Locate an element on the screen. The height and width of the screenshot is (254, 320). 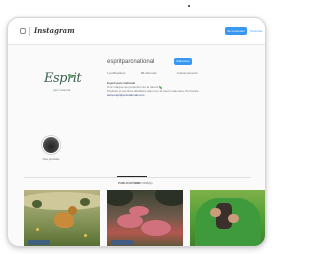
profile-stats: 1 publications 89 abonnés 0 abonnements is located at coordinates (177, 73).